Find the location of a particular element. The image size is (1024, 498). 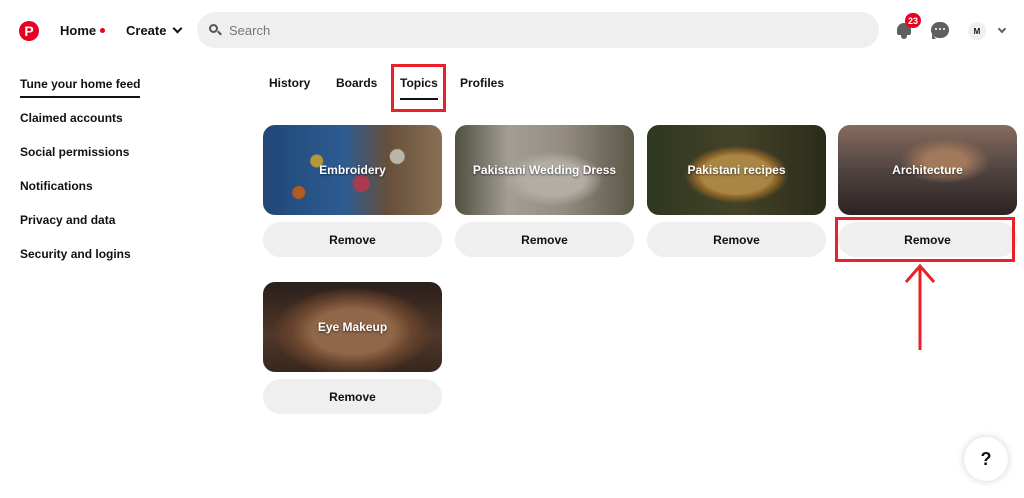

notification-count-badge: 23 is located at coordinates (913, 20).